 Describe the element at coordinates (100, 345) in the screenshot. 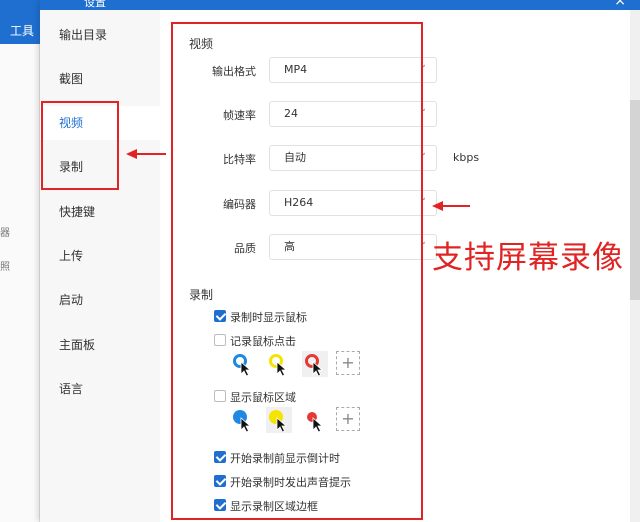

I see `nav-item-main-panel: 主面板` at that location.